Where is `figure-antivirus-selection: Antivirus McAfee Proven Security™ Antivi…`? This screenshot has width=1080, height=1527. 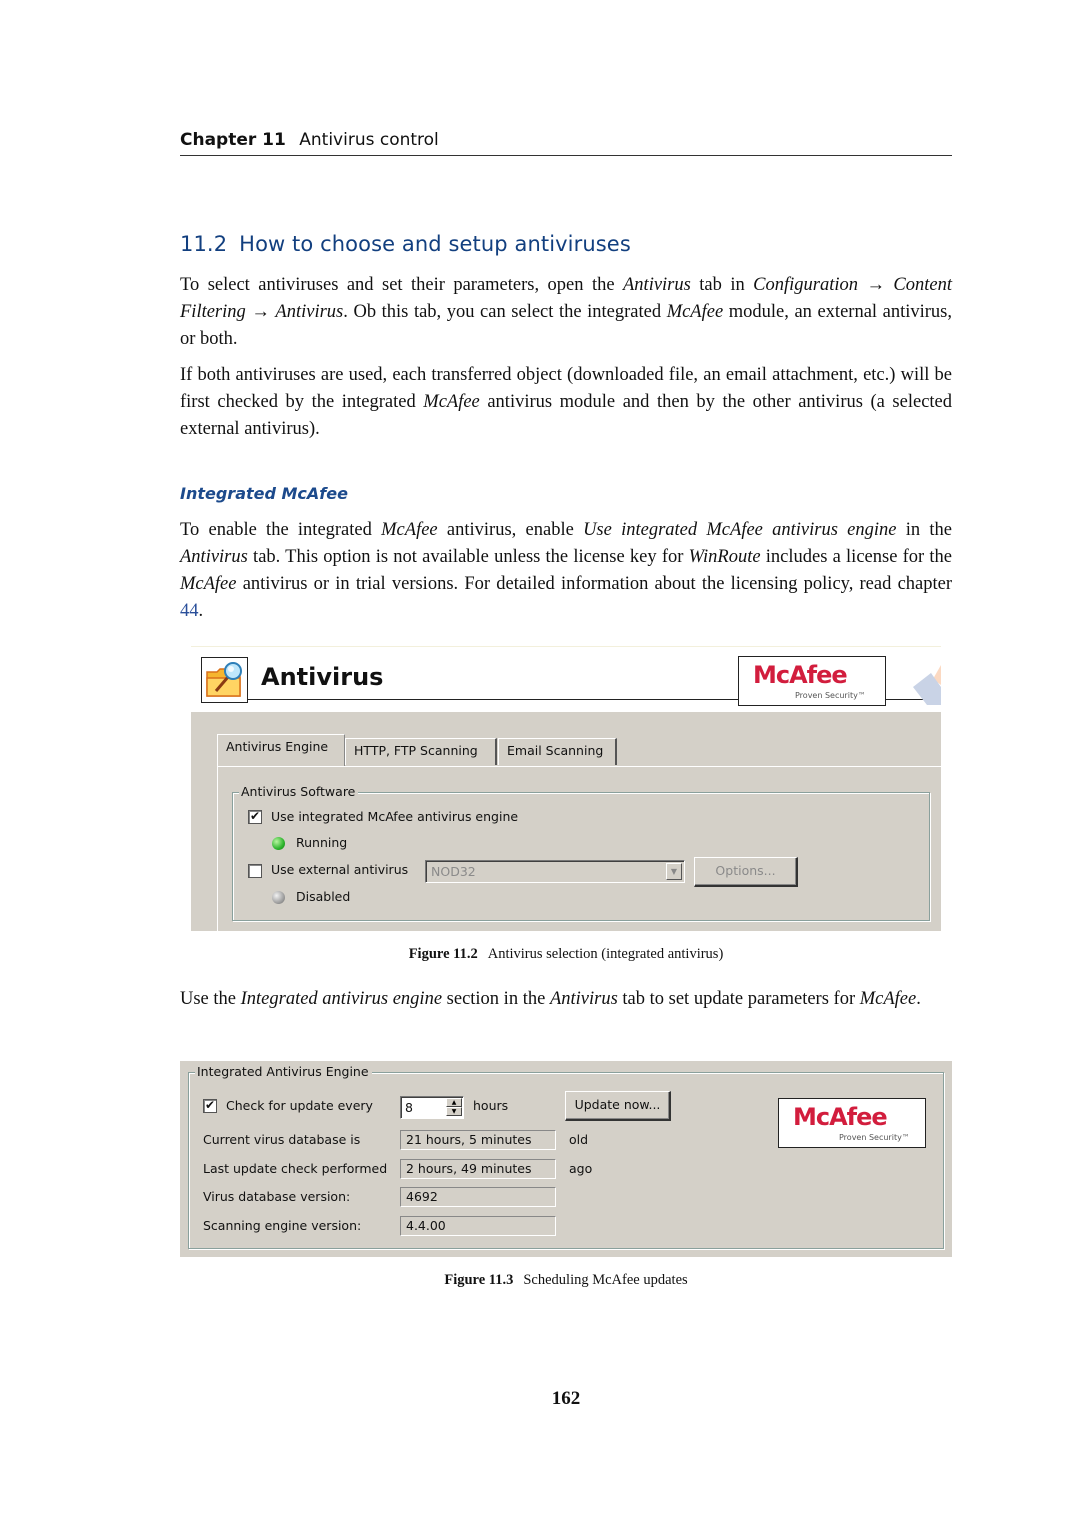 figure-antivirus-selection: Antivirus McAfee Proven Security™ Antivi… is located at coordinates (566, 788).